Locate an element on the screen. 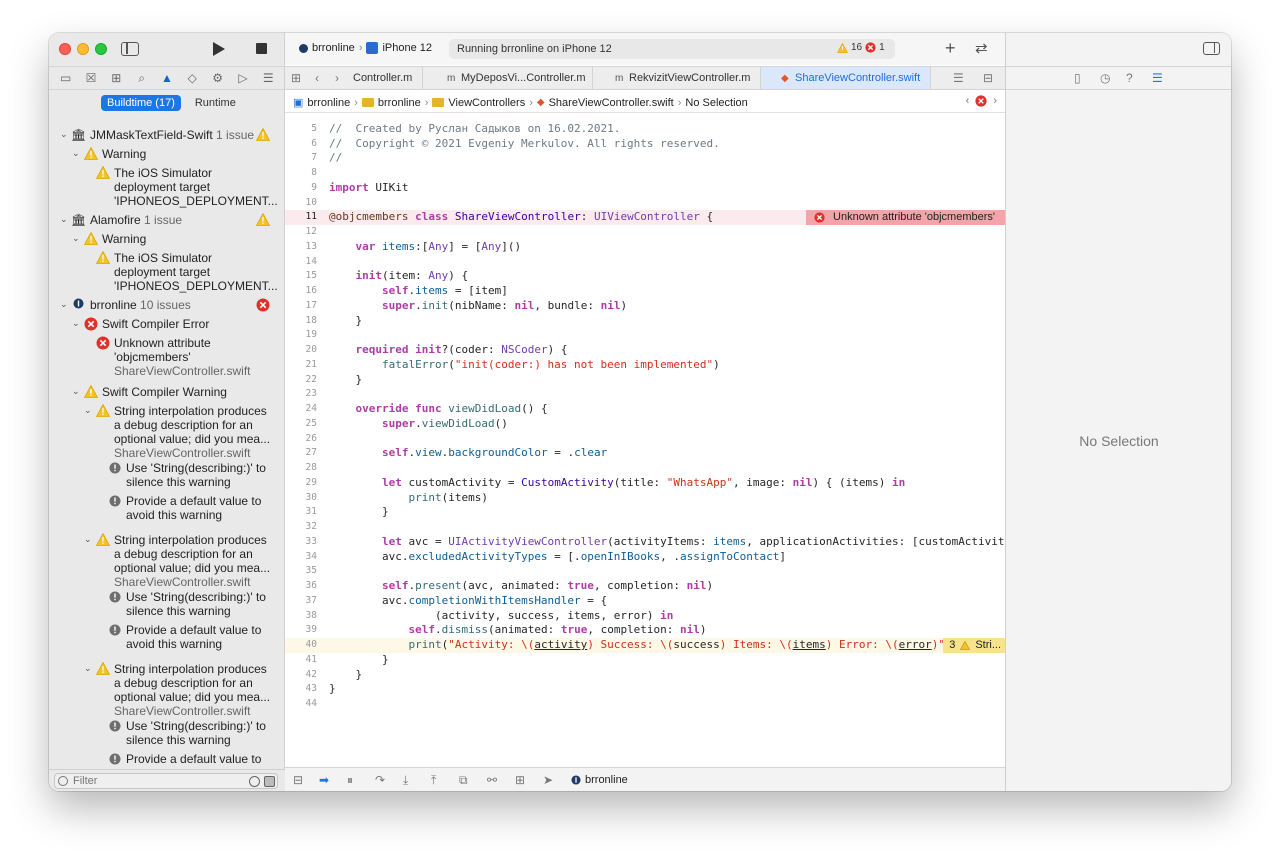  zoom-window-button is located at coordinates (101, 49).